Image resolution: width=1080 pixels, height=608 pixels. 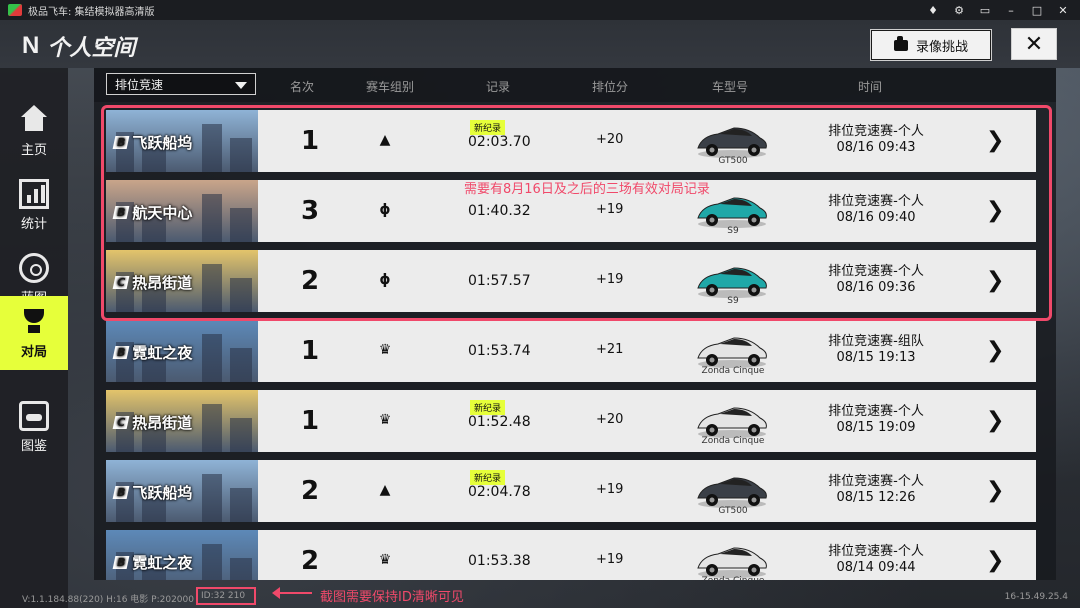 What do you see at coordinates (933, 10) in the screenshot?
I see `diamond-icon: ♦` at bounding box center [933, 10].